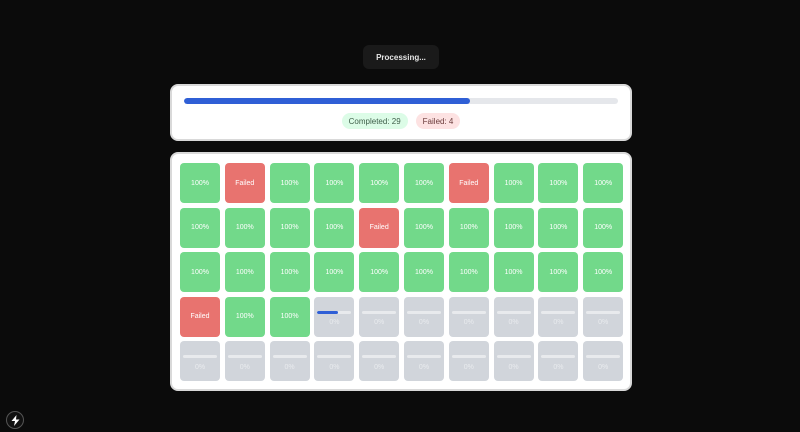 The image size is (800, 432). Describe the element at coordinates (15, 420) in the screenshot. I see `lightning-icon` at that location.